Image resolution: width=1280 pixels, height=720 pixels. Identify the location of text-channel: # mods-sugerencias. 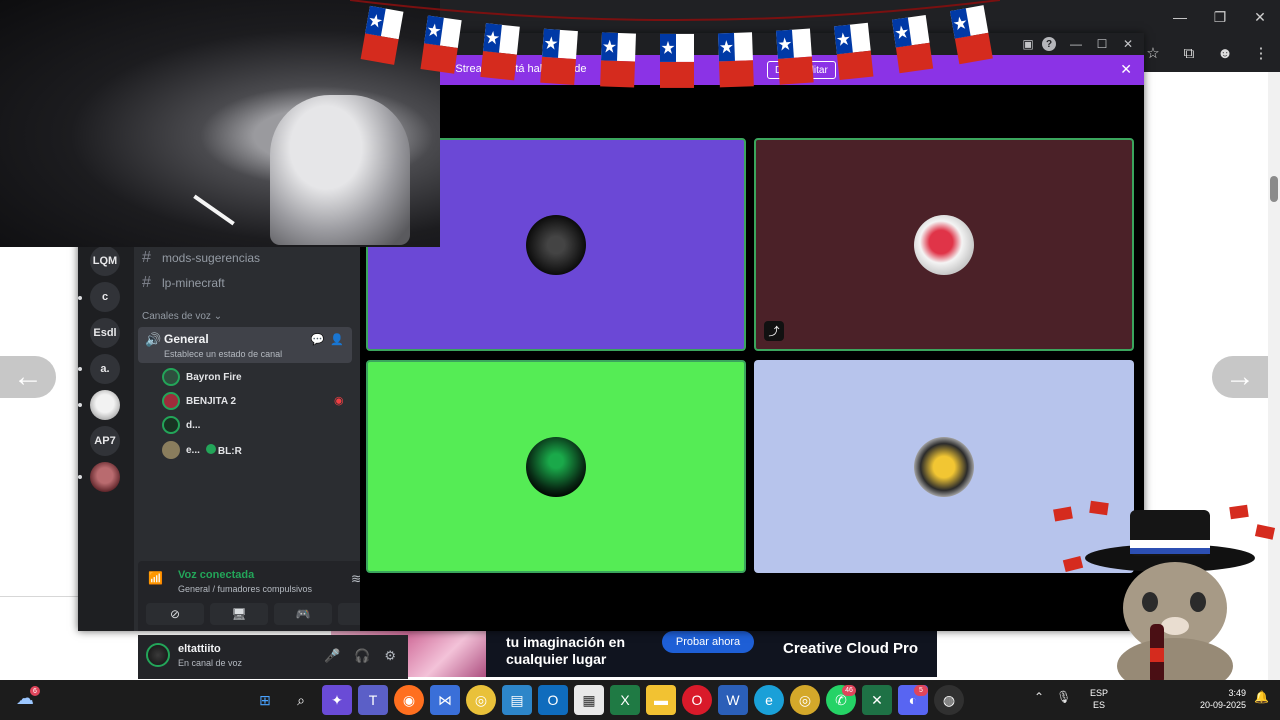
(201, 258).